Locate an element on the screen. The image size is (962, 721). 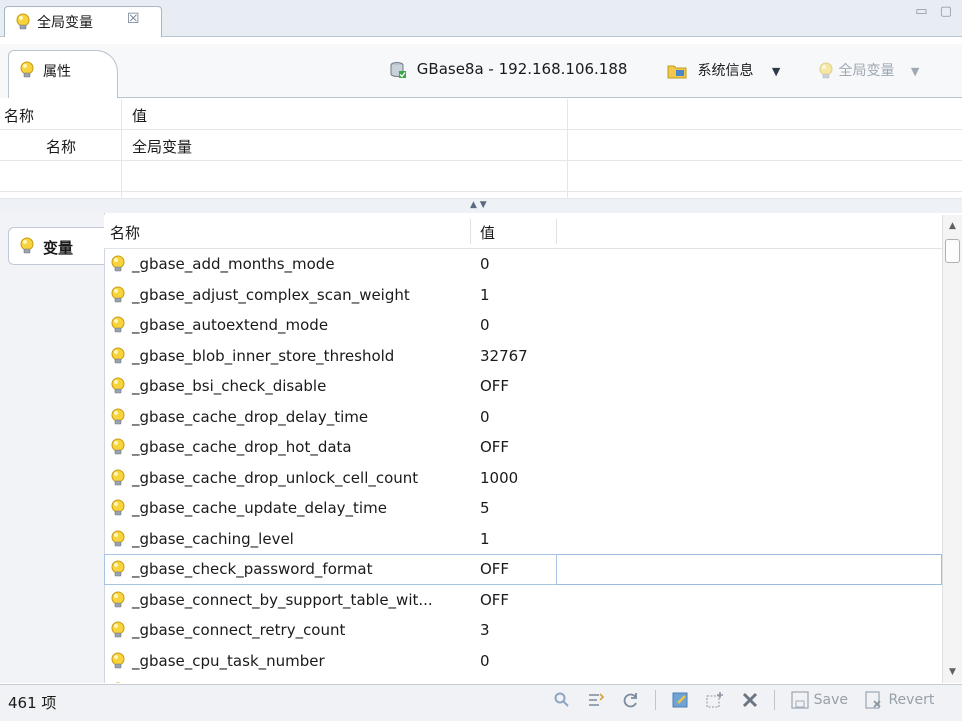
save-icon is located at coordinates (799, 700).